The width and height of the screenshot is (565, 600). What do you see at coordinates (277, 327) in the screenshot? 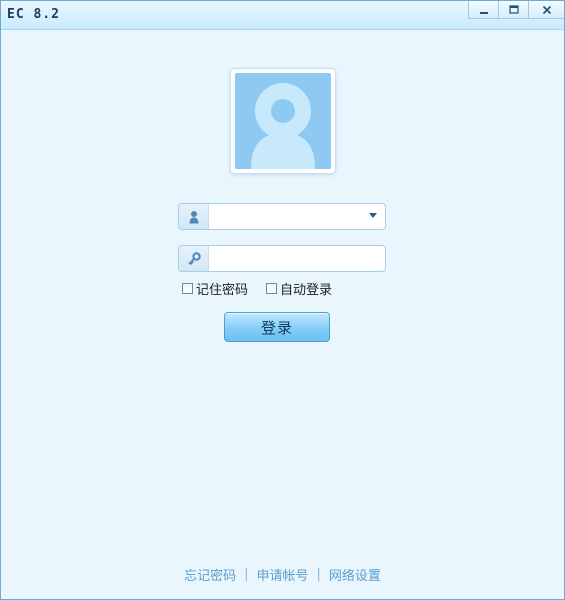
I see `login-button: 登录` at bounding box center [277, 327].